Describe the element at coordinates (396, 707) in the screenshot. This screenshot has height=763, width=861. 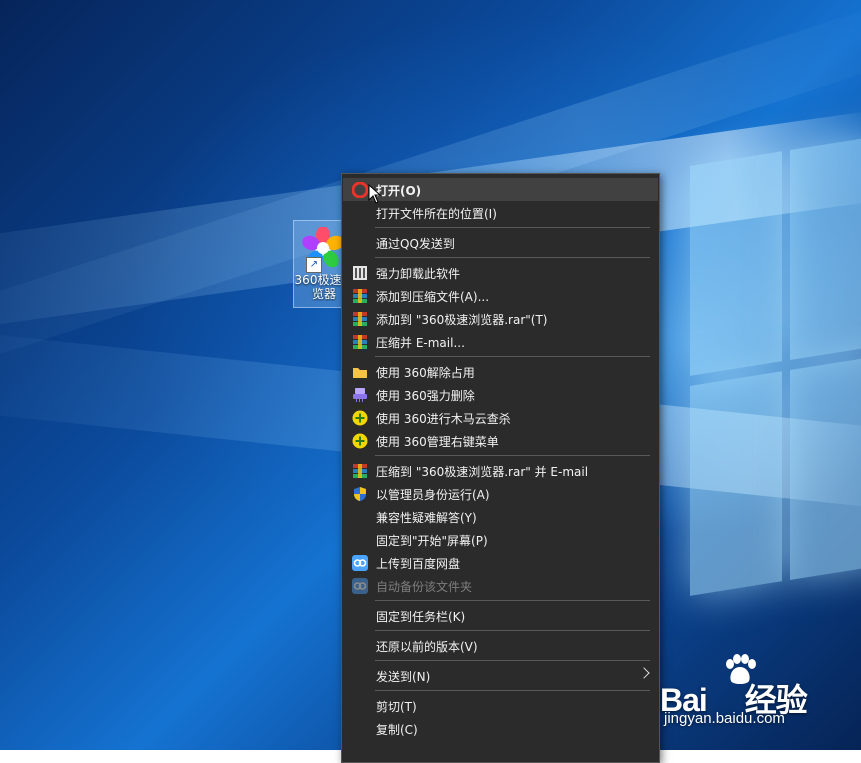
I see `menu-item-label: 剪切(T)` at that location.